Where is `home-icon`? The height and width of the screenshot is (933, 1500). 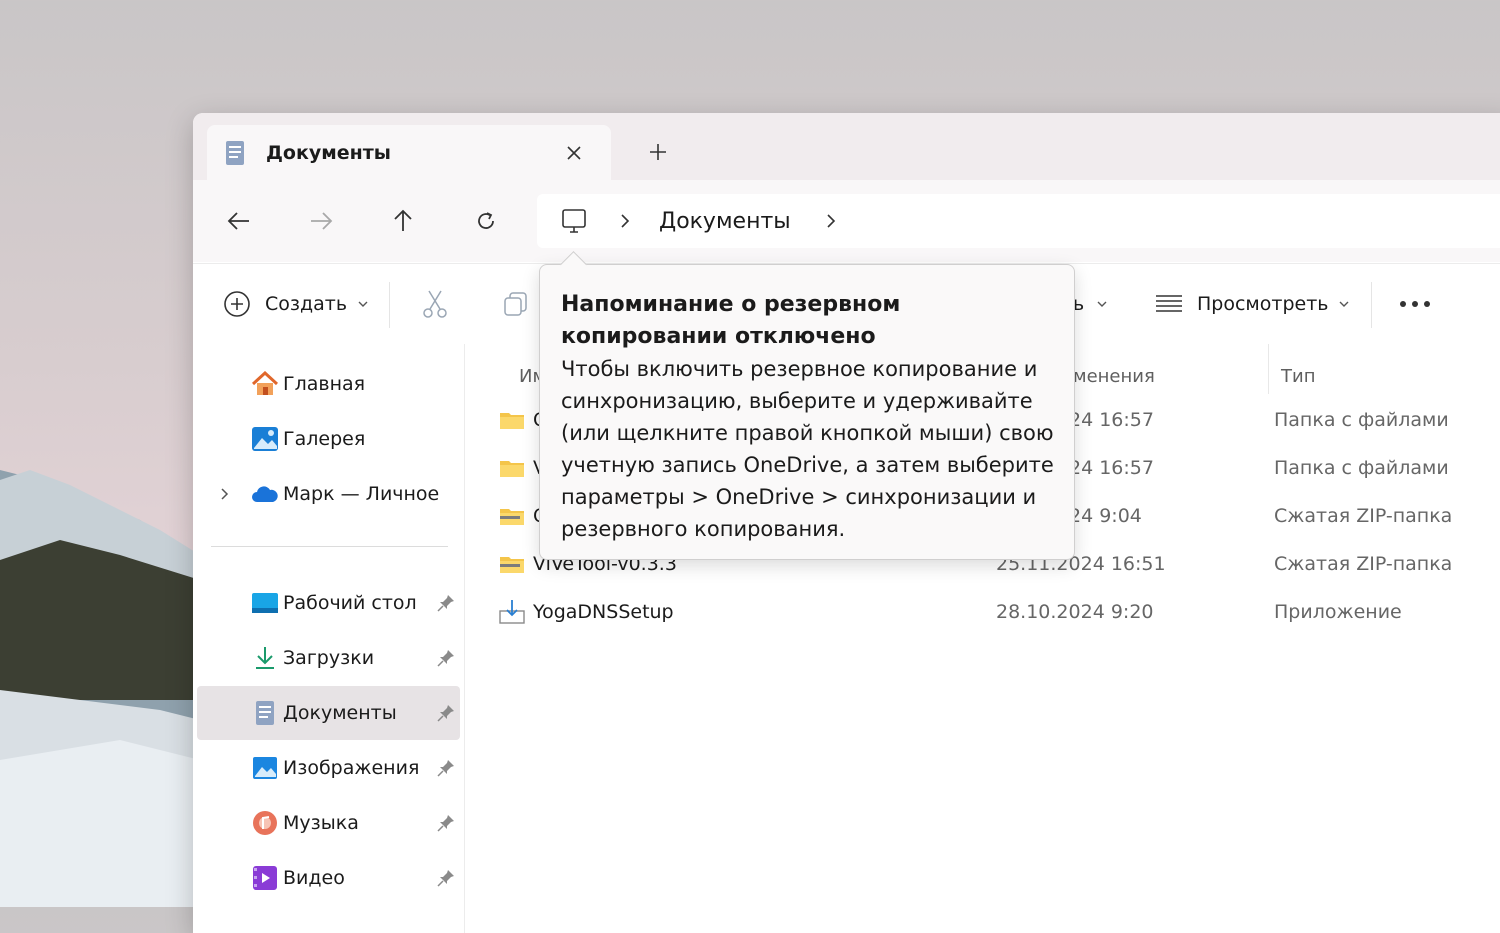 home-icon is located at coordinates (265, 384).